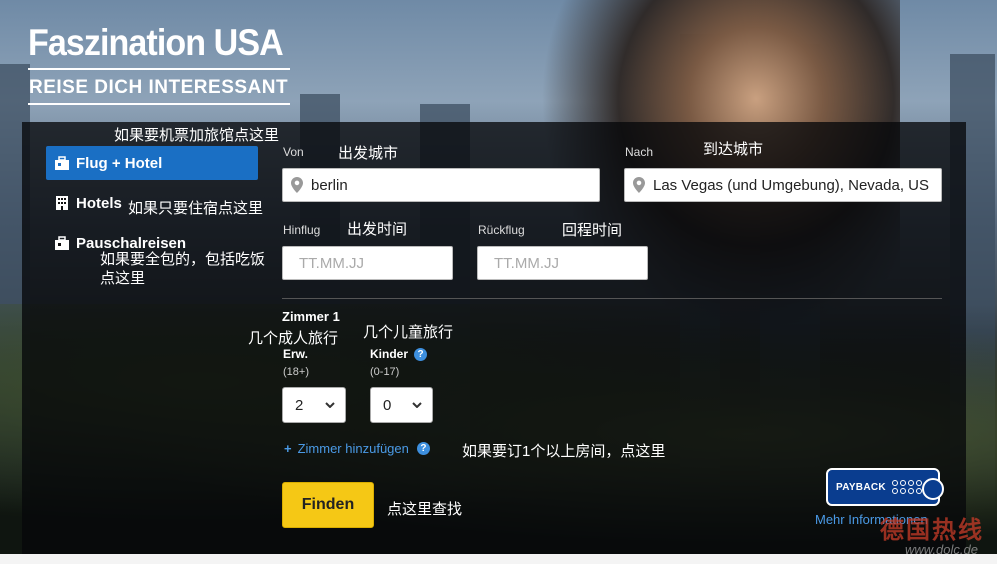 Image resolution: width=997 pixels, height=564 pixels. What do you see at coordinates (498, 559) in the screenshot?
I see `bottom-strip` at bounding box center [498, 559].